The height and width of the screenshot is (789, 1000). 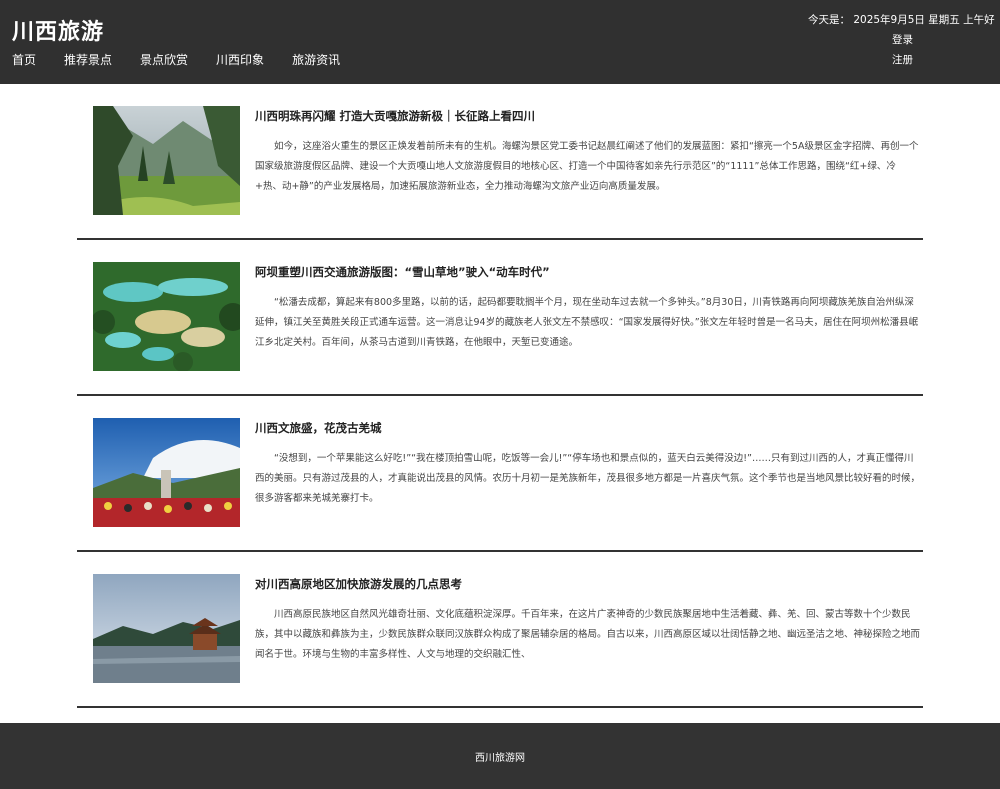 I want to click on site-title: 川西旅游, so click(x=58, y=30).